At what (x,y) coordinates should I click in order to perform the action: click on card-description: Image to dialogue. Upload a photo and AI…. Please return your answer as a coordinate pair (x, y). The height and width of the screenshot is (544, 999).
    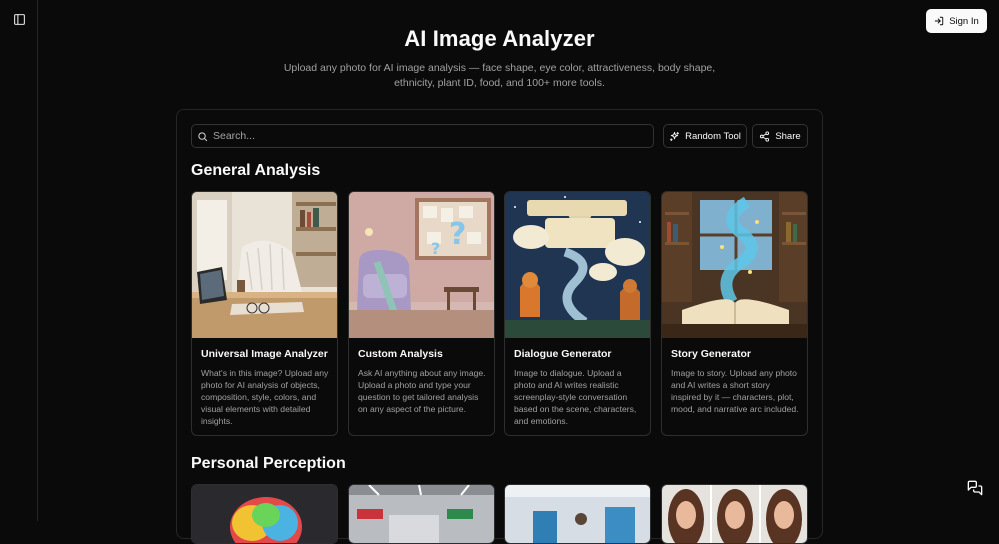
    Looking at the image, I should click on (575, 397).